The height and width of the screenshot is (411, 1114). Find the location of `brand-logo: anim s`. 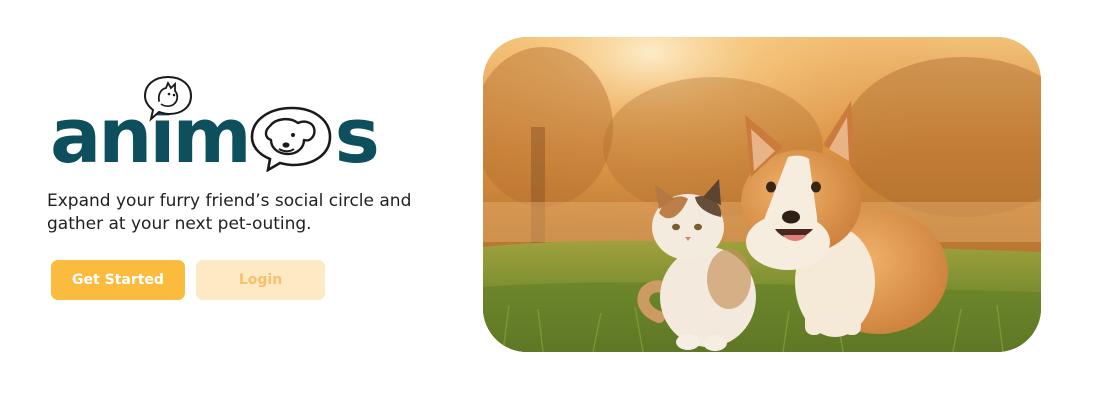

brand-logo: anim s is located at coordinates (215, 125).